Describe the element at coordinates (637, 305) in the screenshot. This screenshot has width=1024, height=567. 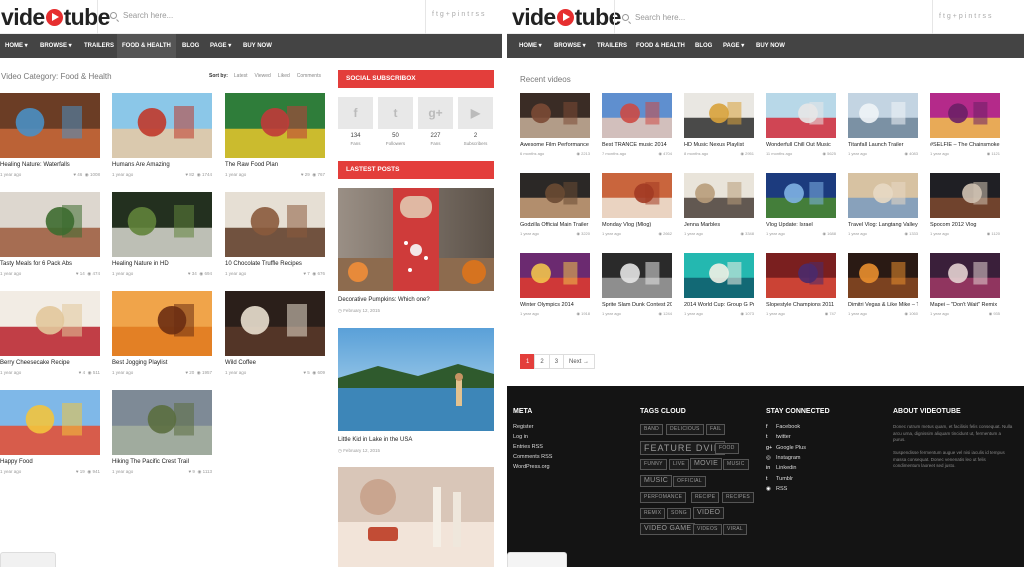
I see `video-title: Sprite Slam Dunk Contest 2014` at that location.